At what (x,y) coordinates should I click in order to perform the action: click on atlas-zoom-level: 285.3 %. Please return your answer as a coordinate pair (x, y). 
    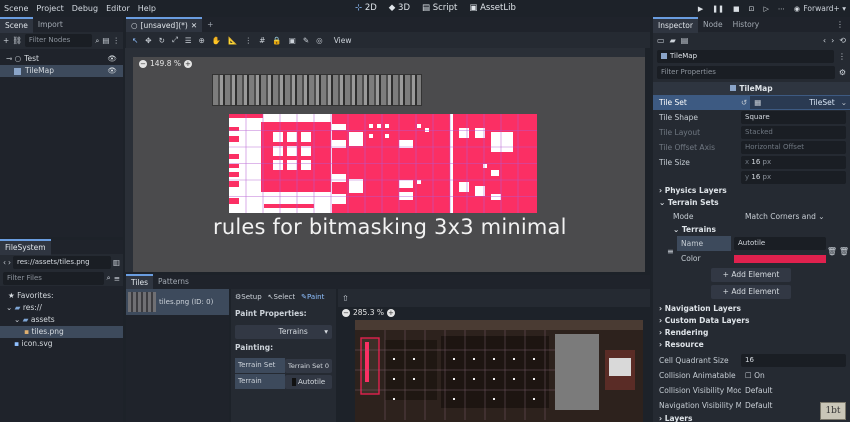
    Looking at the image, I should click on (368, 312).